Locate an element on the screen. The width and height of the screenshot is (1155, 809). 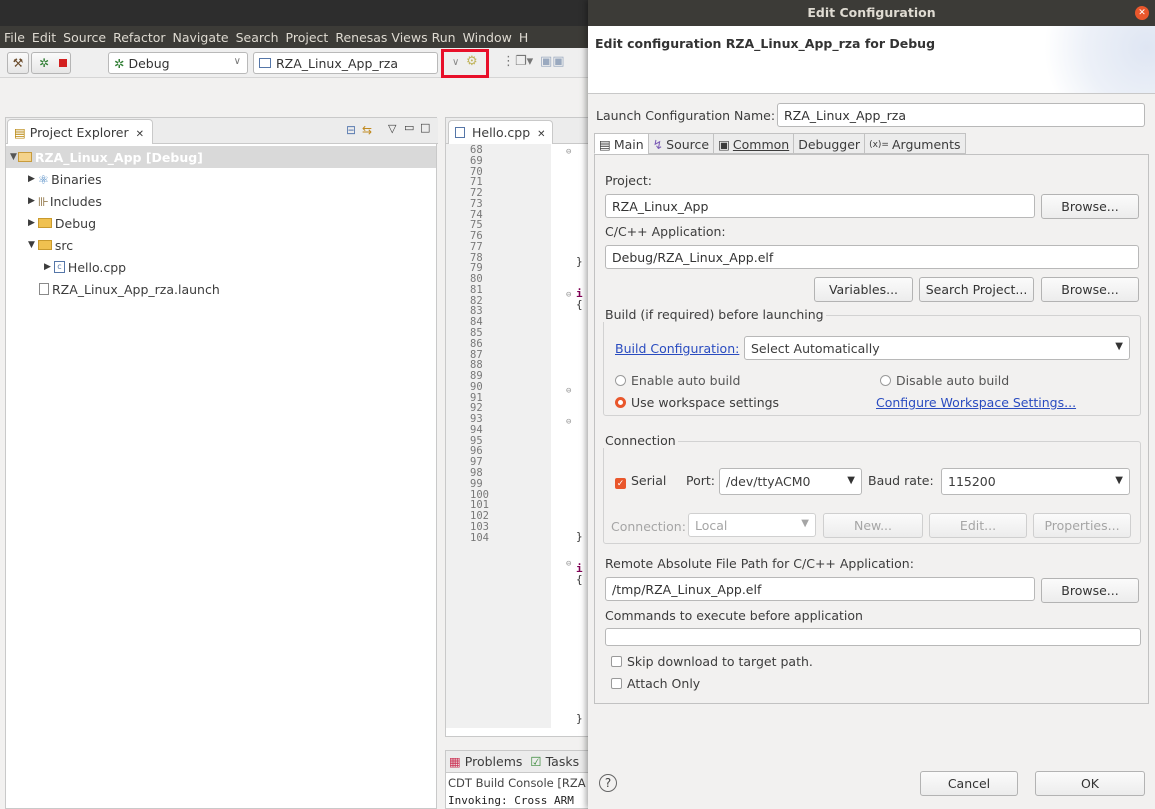
port-select: /dev/ttyACM0 ▼ is located at coordinates (790, 481).